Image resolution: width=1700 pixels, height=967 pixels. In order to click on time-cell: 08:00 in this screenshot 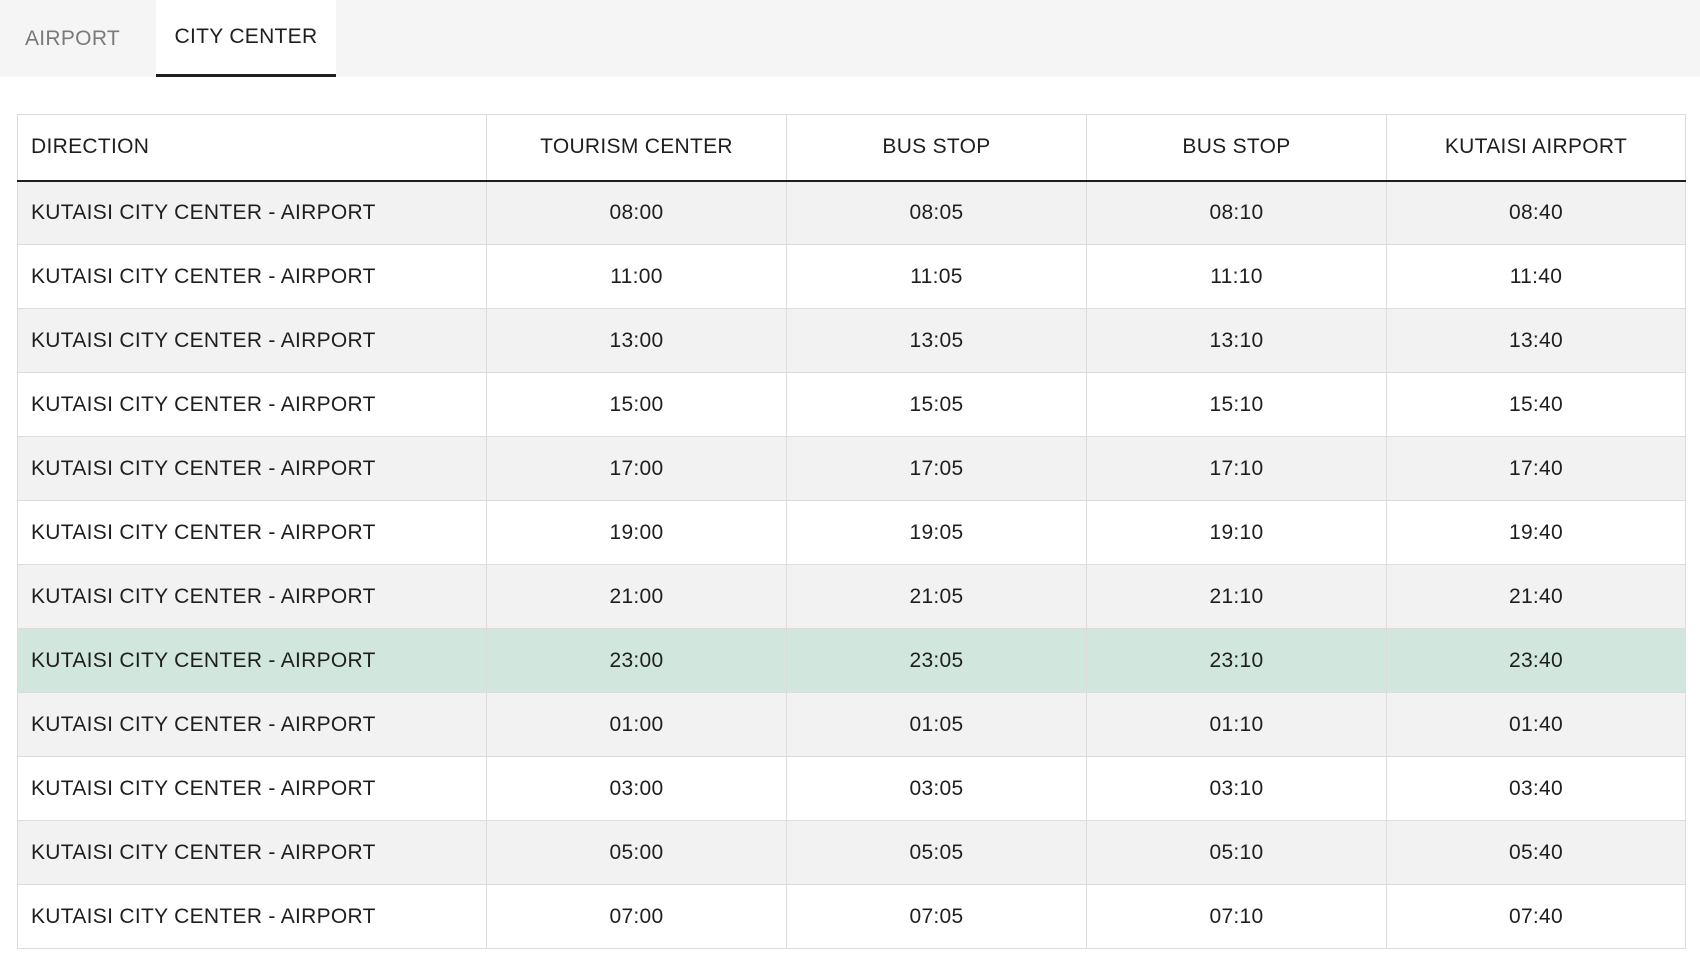, I will do `click(636, 212)`.